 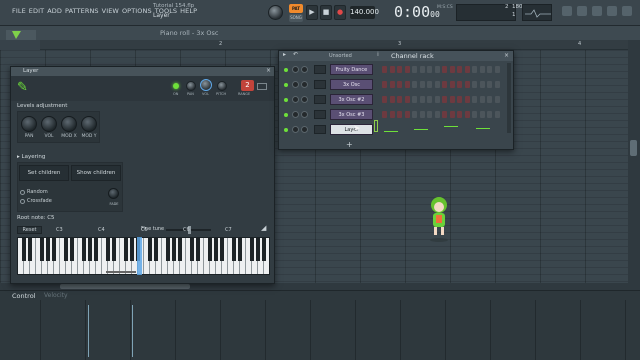 I want to click on reset-button: Reset, so click(x=29, y=230).